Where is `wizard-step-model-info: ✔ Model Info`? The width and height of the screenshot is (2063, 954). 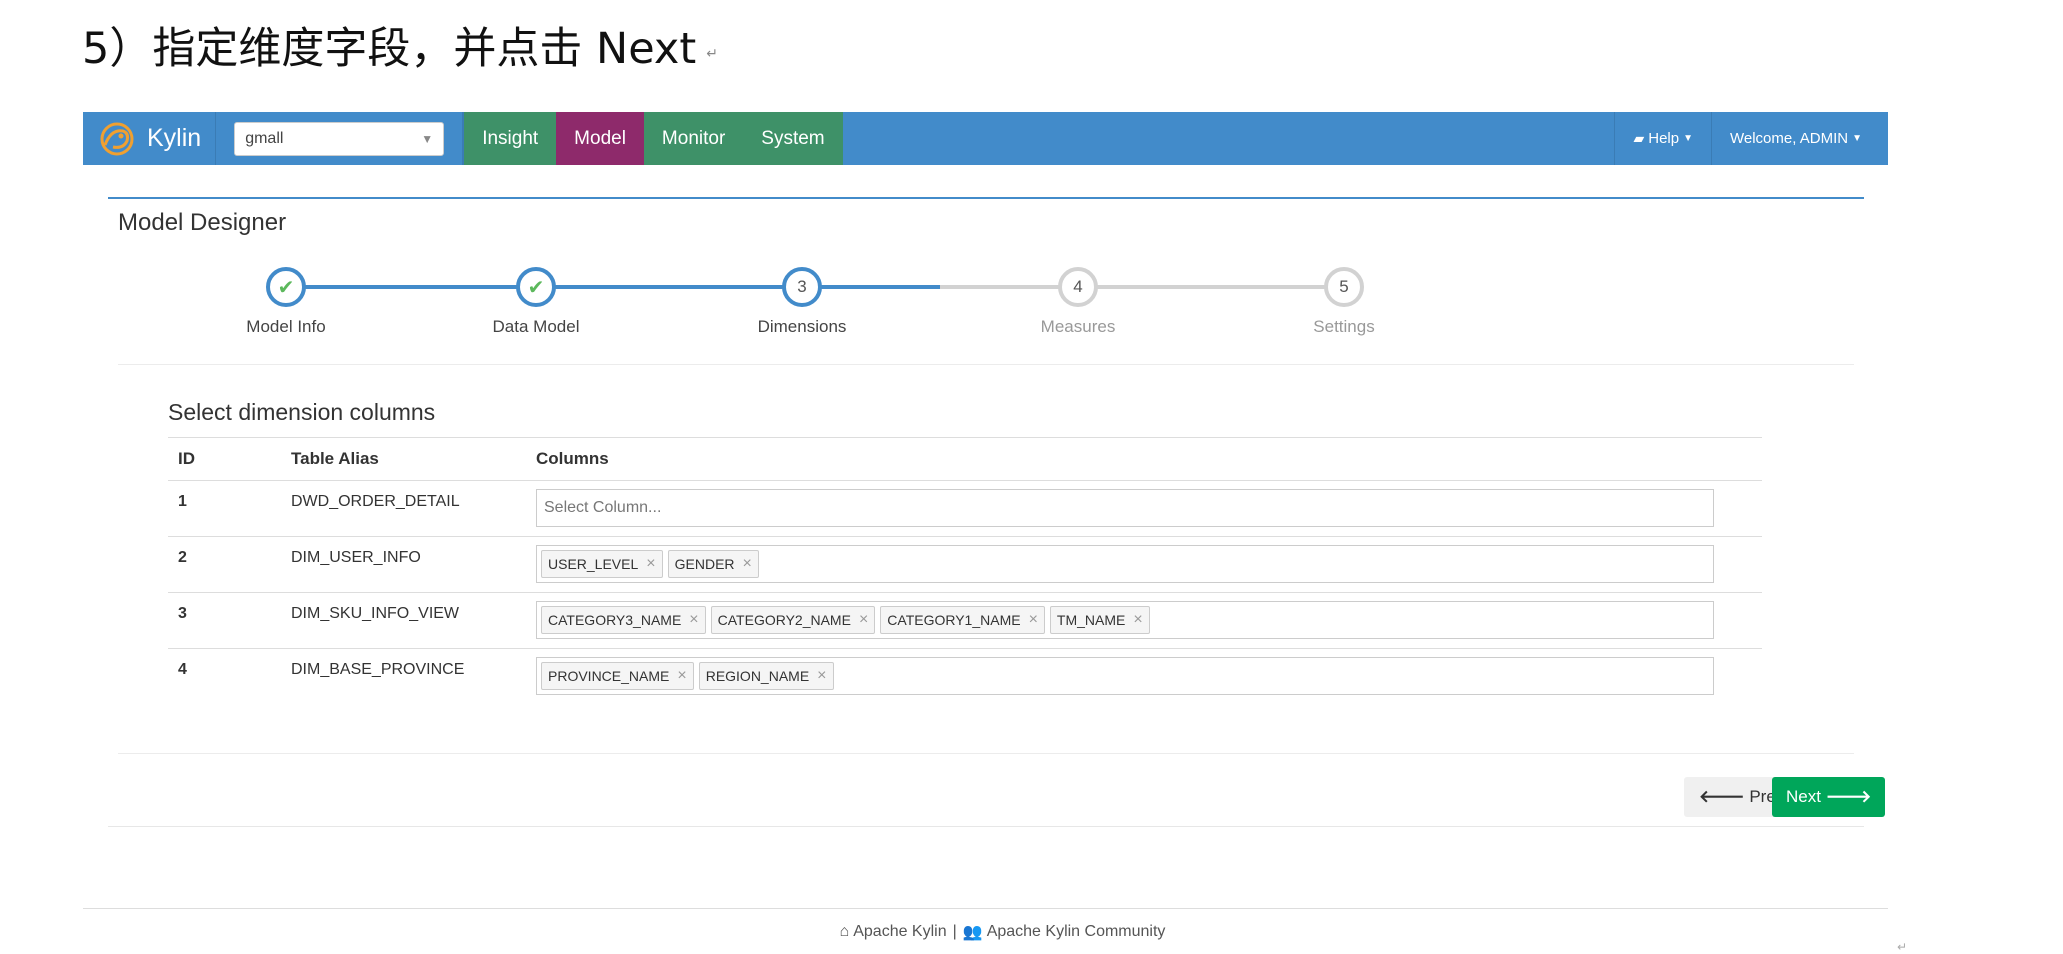
wizard-step-model-info: ✔ Model Info is located at coordinates (286, 301).